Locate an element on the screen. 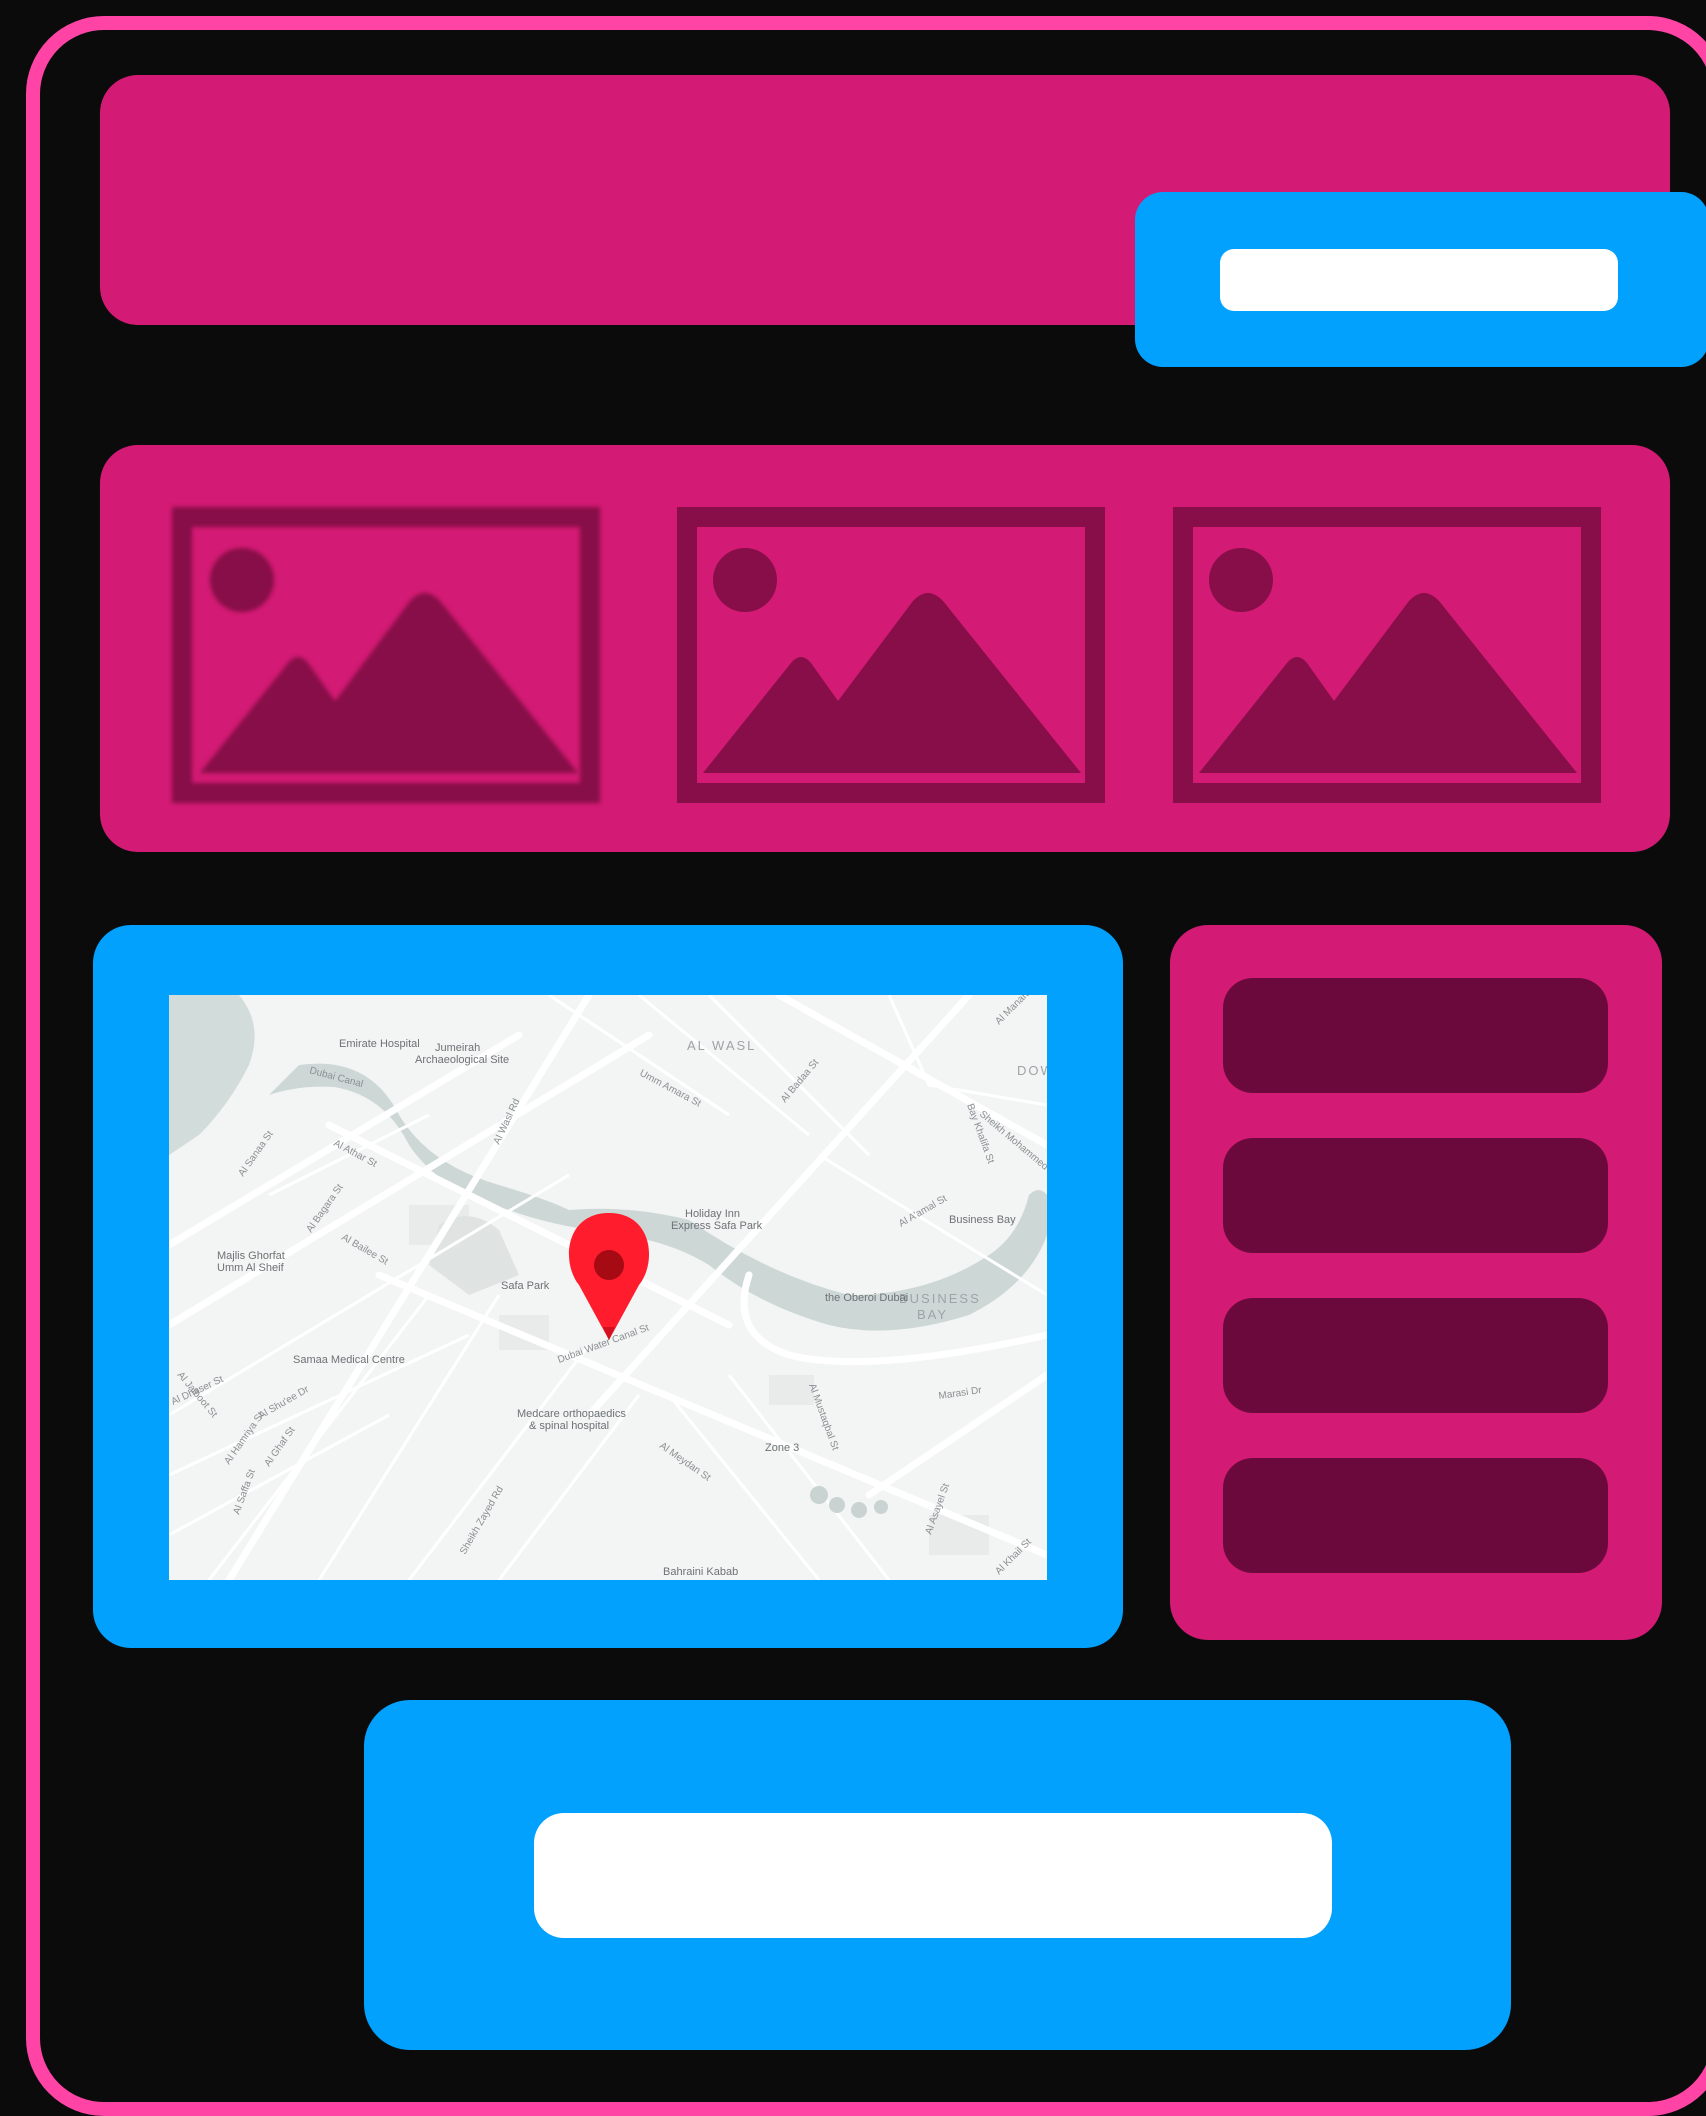  search-input is located at coordinates (1419, 280).